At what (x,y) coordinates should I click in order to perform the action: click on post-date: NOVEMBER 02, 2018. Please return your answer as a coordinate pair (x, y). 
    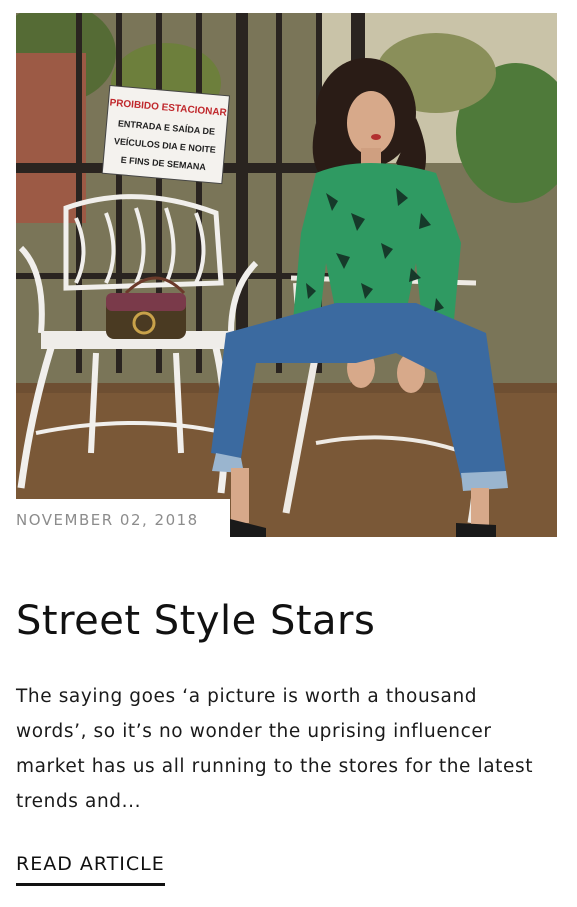
    Looking at the image, I should click on (107, 520).